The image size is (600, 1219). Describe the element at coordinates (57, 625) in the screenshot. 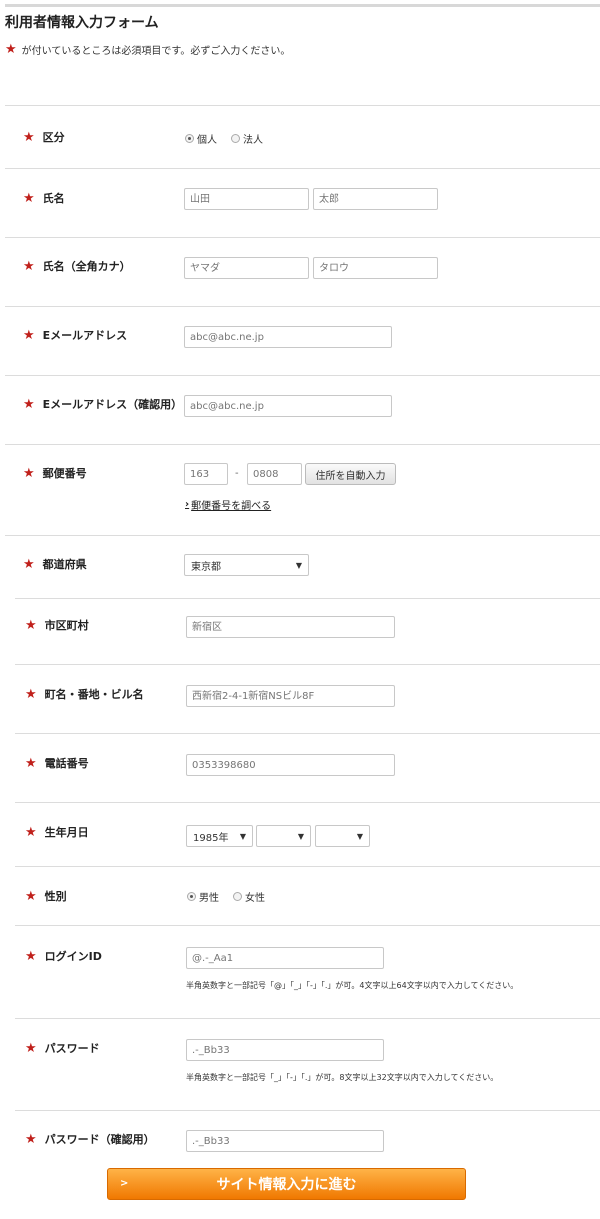

I see `label-city: ★ 市区町村` at that location.